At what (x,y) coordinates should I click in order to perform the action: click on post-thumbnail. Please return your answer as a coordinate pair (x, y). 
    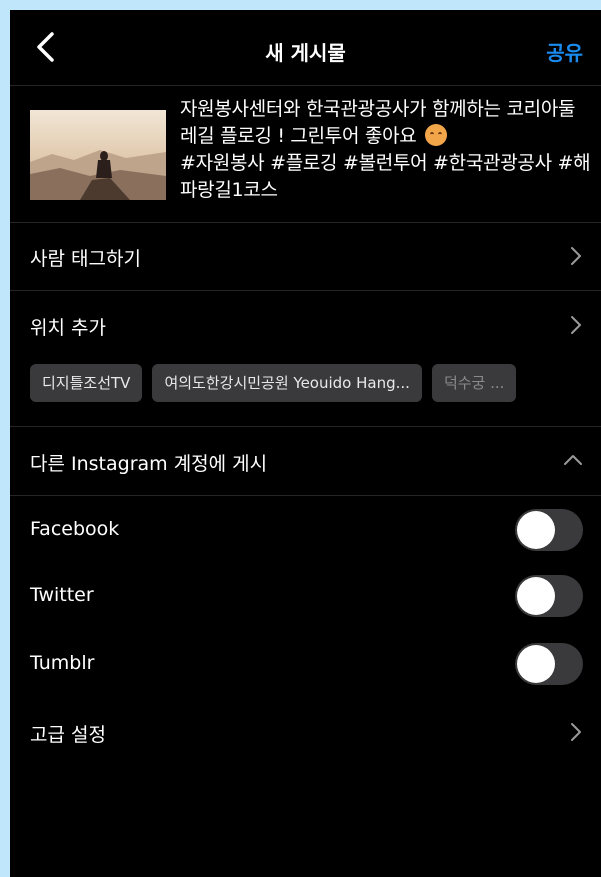
    Looking at the image, I should click on (98, 155).